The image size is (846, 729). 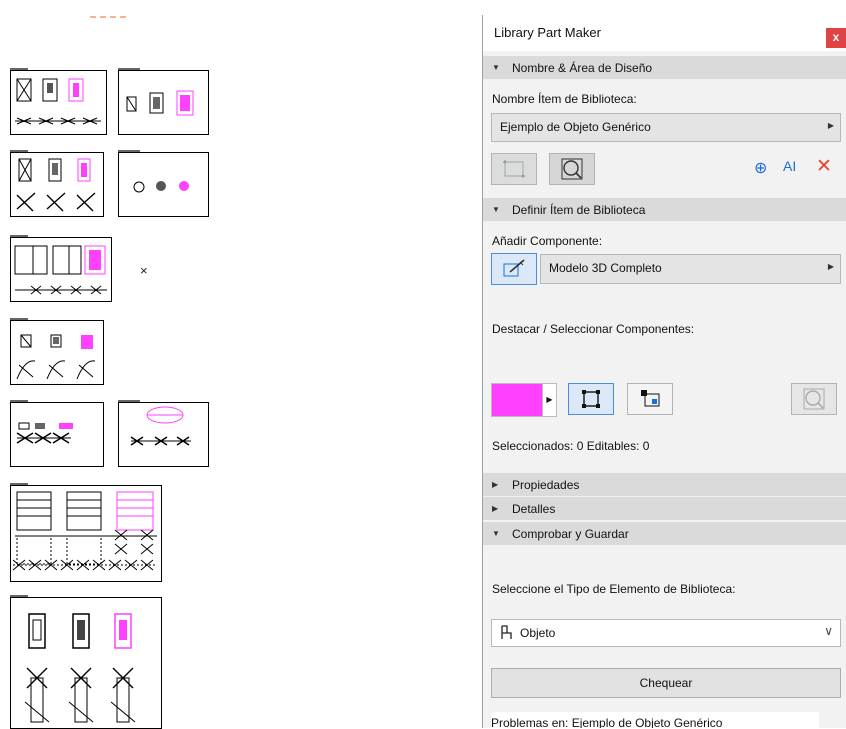 I want to click on add-component-label: Añadir Componente:, so click(x=547, y=241).